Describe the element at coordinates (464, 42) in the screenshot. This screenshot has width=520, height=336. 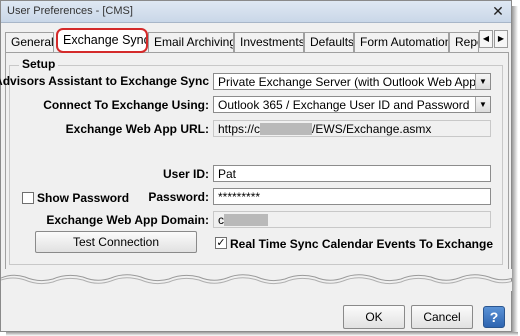
I see `tab-reports: Repo` at that location.